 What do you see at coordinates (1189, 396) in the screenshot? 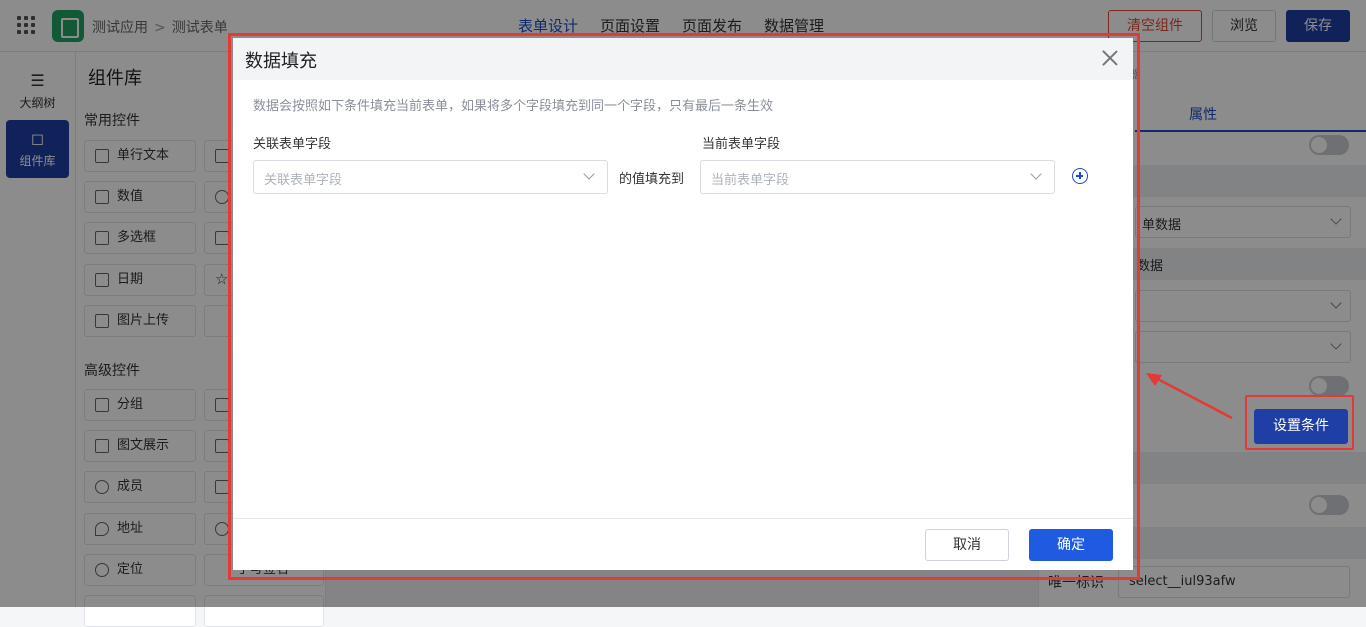
I see `annotation-arrow-icon` at bounding box center [1189, 396].